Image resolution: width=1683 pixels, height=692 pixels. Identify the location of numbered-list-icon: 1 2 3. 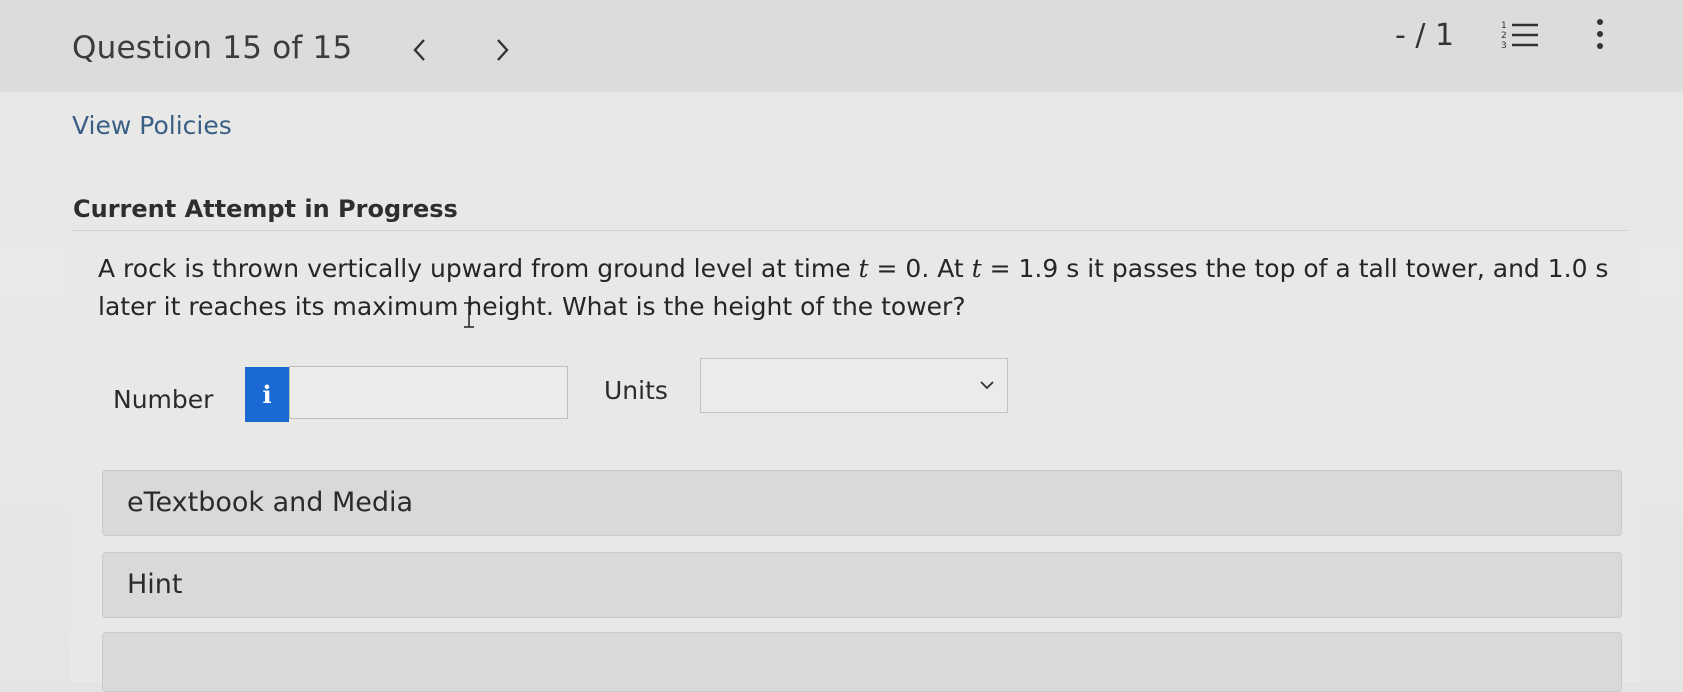
(1520, 35).